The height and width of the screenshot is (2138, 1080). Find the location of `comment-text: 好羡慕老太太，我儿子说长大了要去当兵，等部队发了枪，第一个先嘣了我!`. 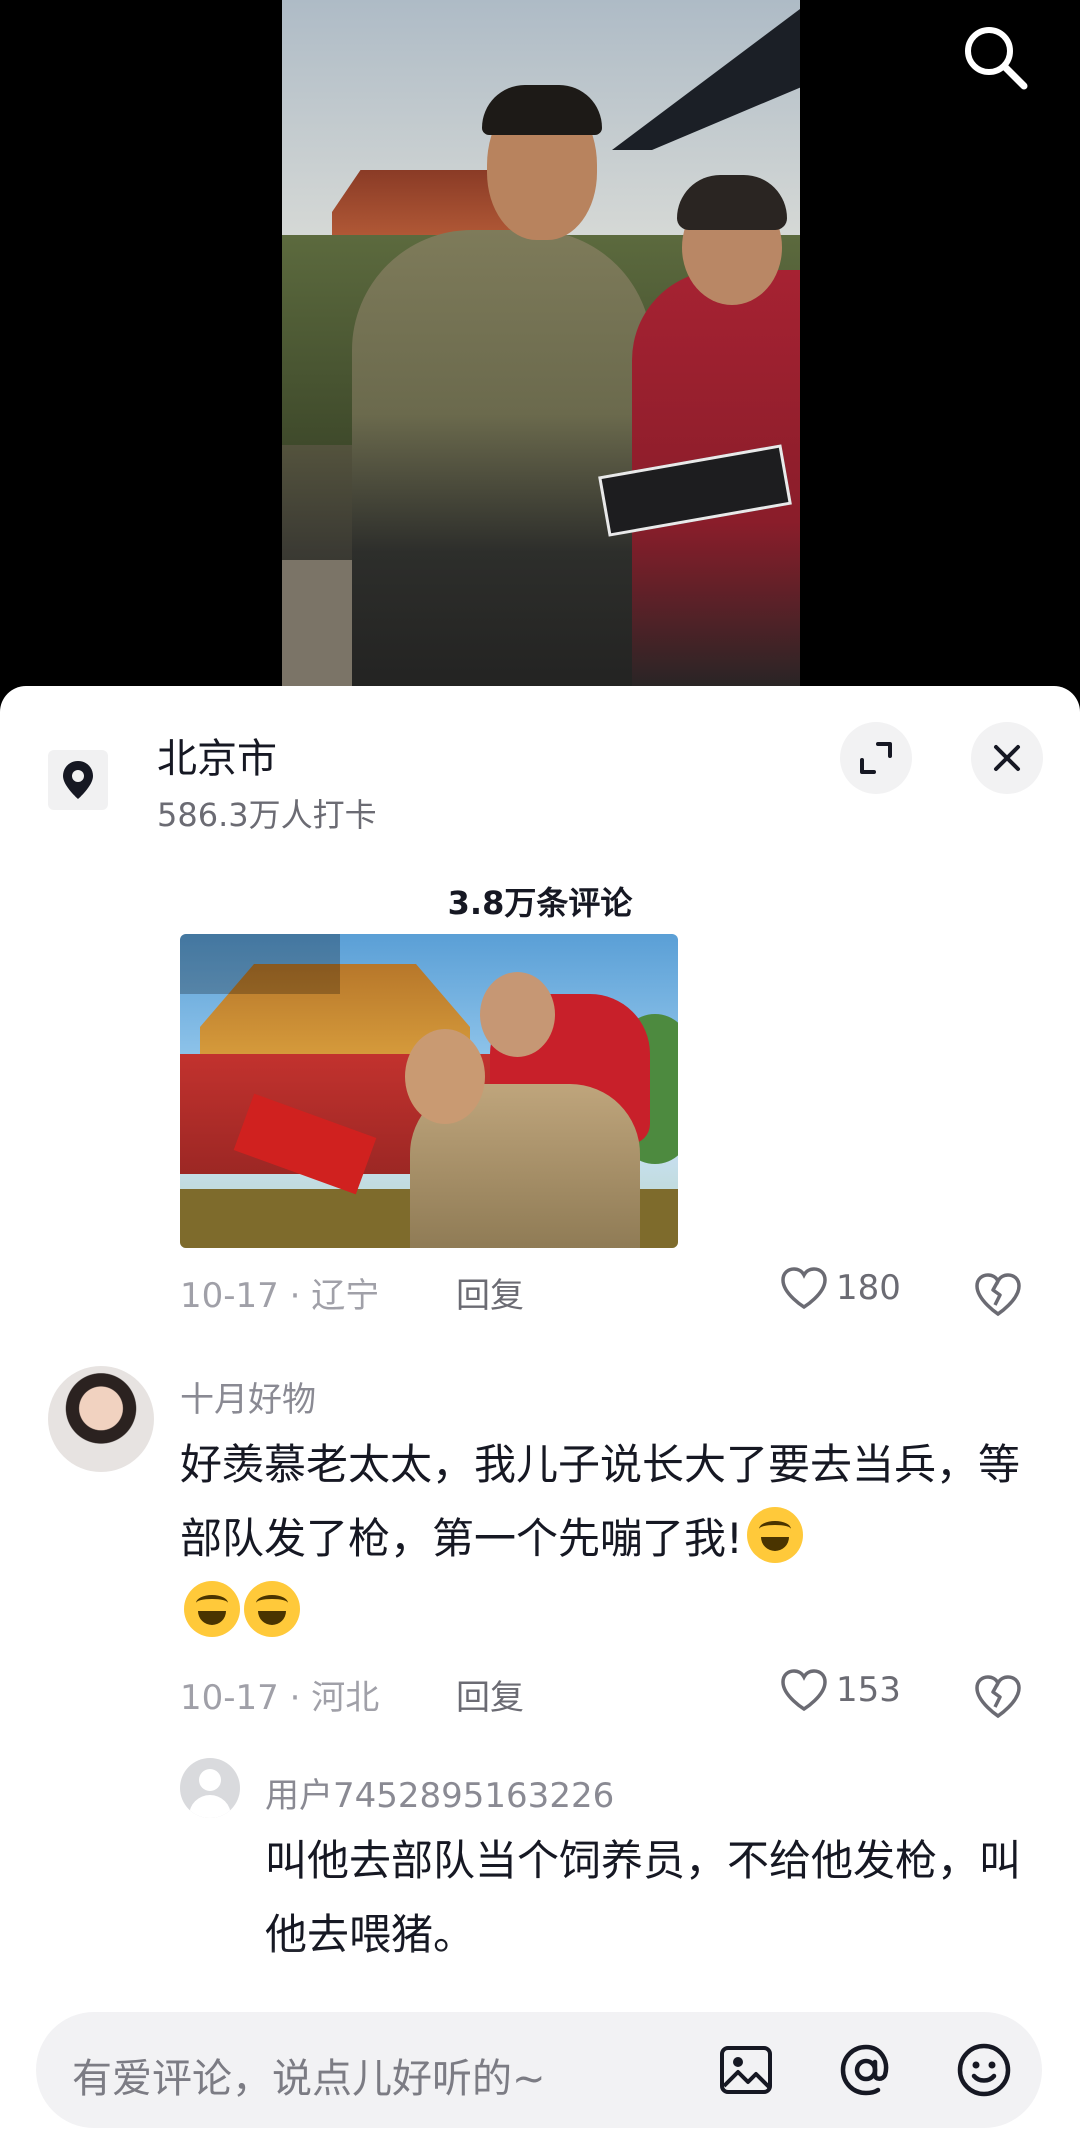

comment-text: 好羡慕老太太，我儿子说长大了要去当兵，等部队发了枪，第一个先嘣了我! is located at coordinates (600, 1539).